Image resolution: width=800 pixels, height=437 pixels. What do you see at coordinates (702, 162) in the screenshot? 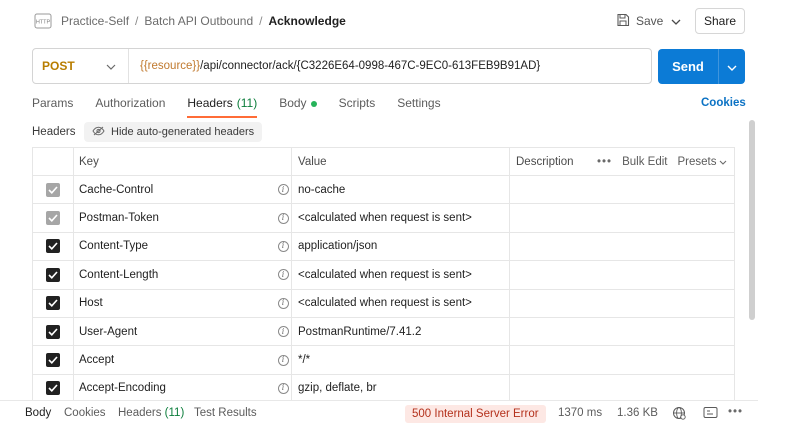
I see `presets-dropdown: Presets` at bounding box center [702, 162].